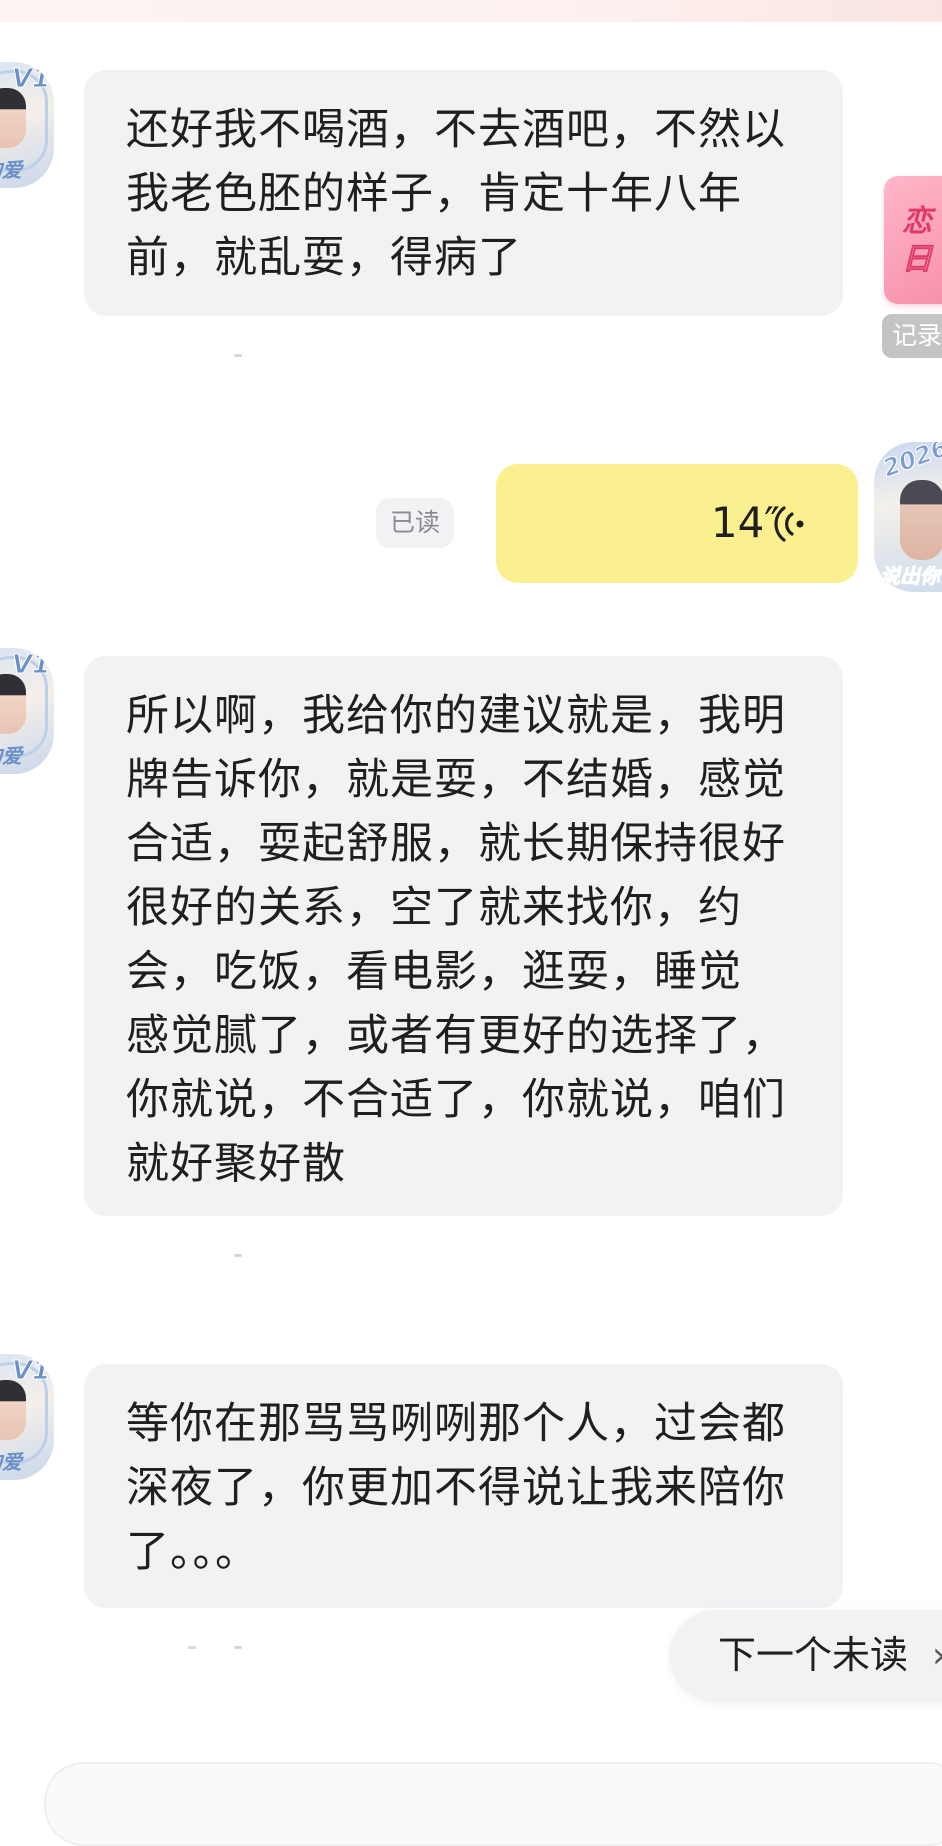 The height and width of the screenshot is (1846, 942). What do you see at coordinates (463, 193) in the screenshot?
I see `received-message-bubble: 还好我不喝酒，不去酒吧，不然以 我老色胚的样子，肯定十年八年 前，就乱耍，得病了` at bounding box center [463, 193].